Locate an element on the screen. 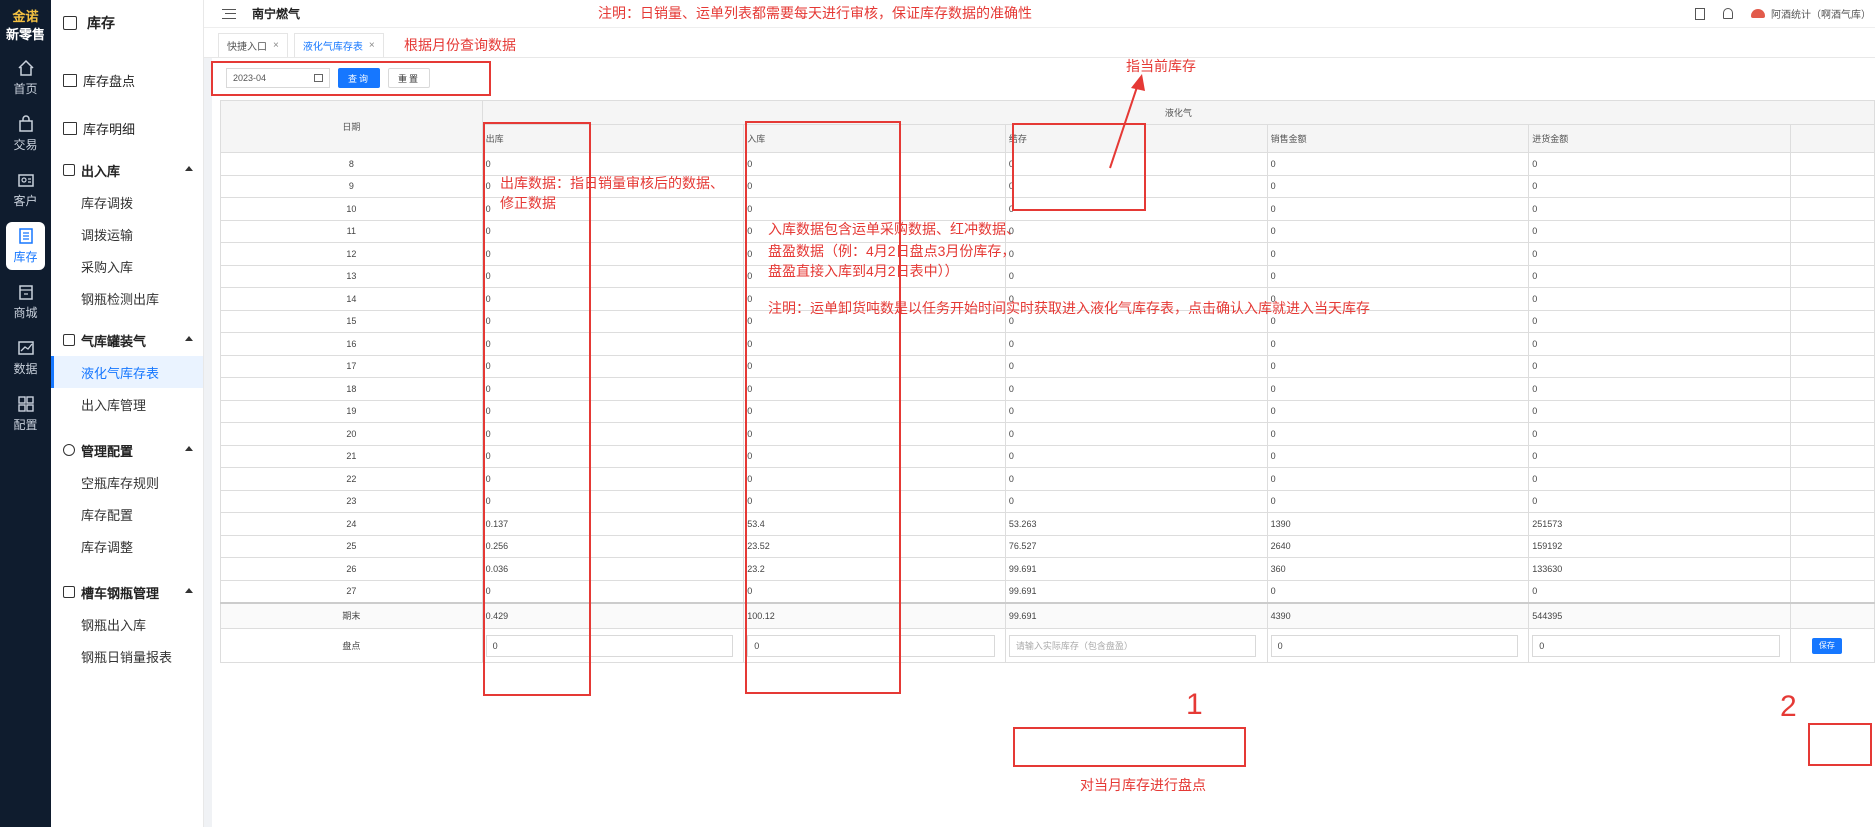 This screenshot has width=1875, height=827. stocktake-sales-input: 0 is located at coordinates (1394, 645).